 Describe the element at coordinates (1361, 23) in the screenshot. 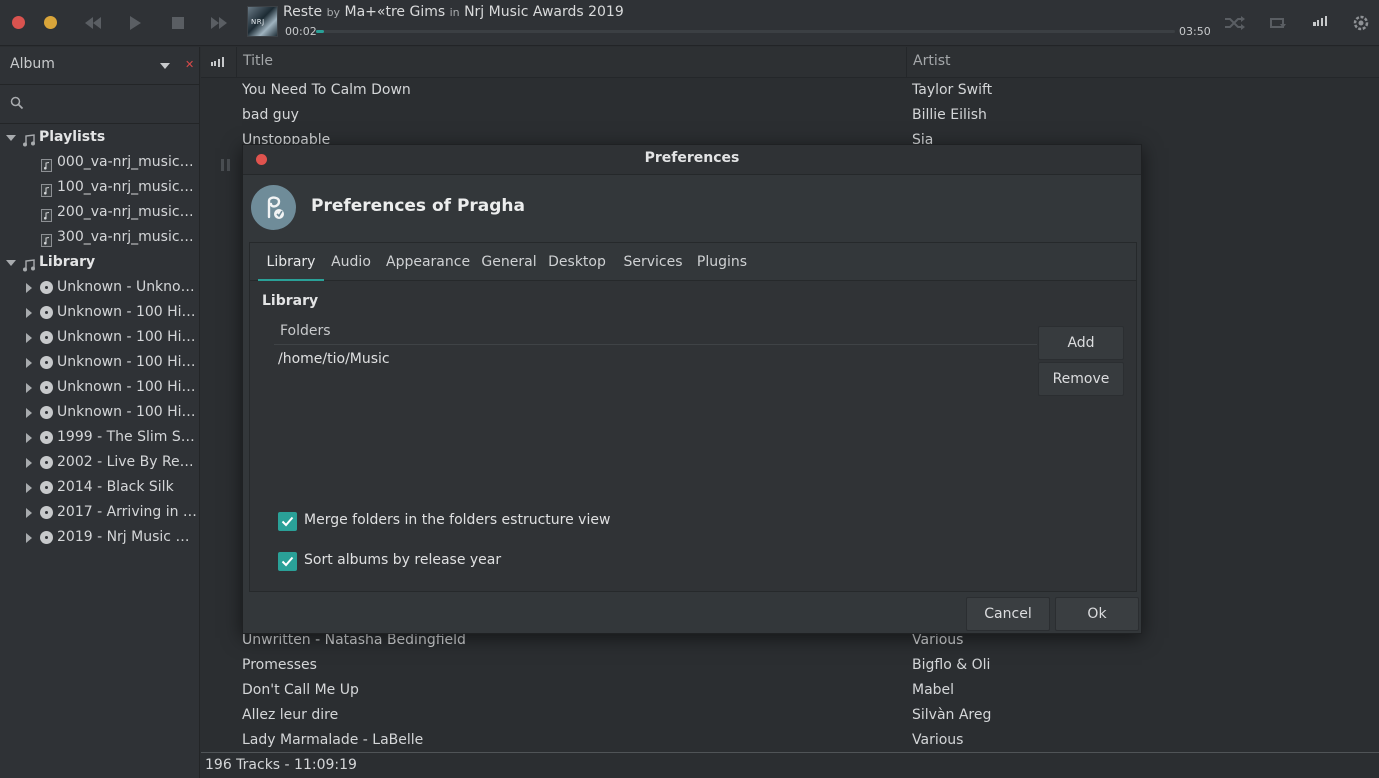

I see `settings-button` at that location.